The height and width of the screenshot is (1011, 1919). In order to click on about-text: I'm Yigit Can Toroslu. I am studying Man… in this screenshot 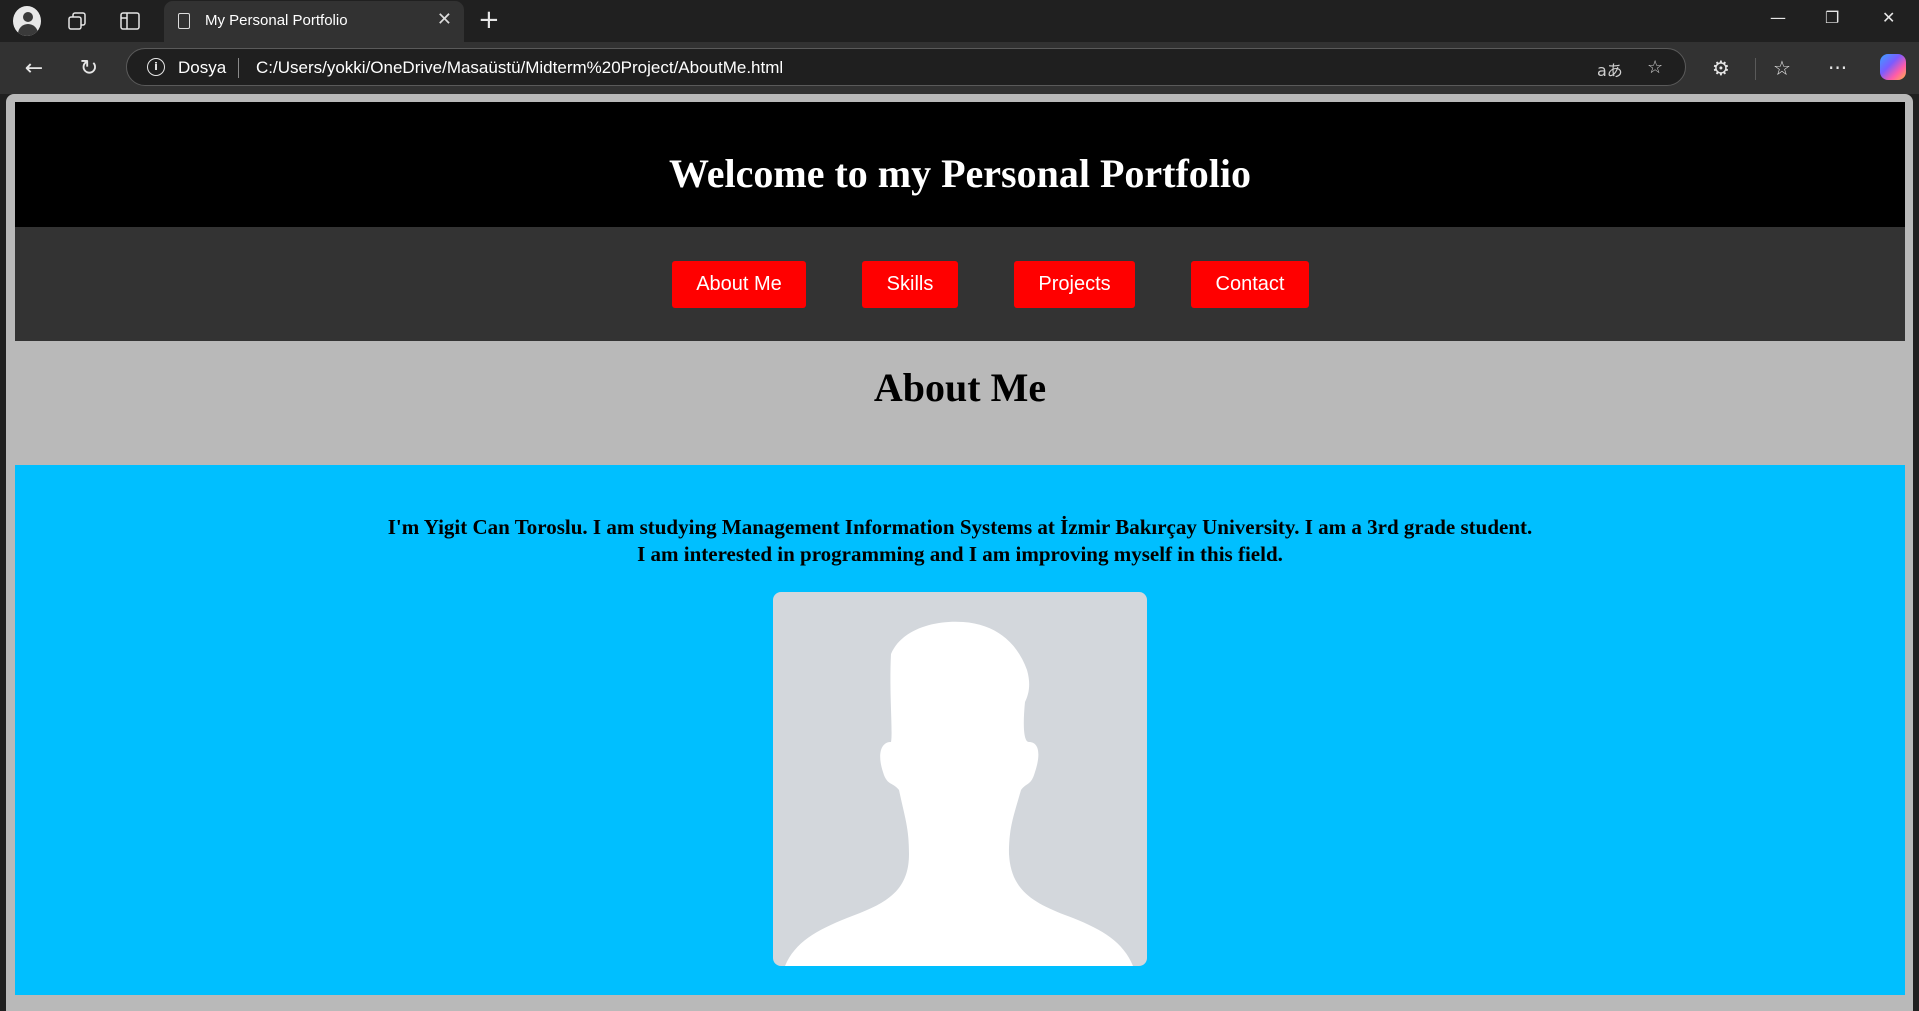, I will do `click(960, 516)`.